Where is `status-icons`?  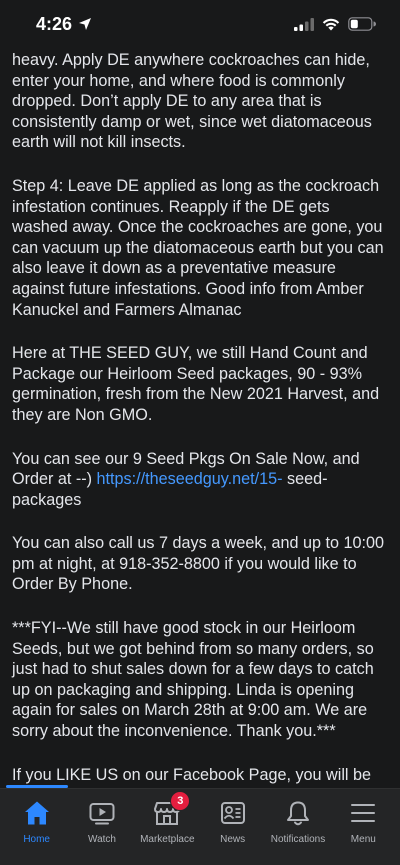 status-icons is located at coordinates (335, 24).